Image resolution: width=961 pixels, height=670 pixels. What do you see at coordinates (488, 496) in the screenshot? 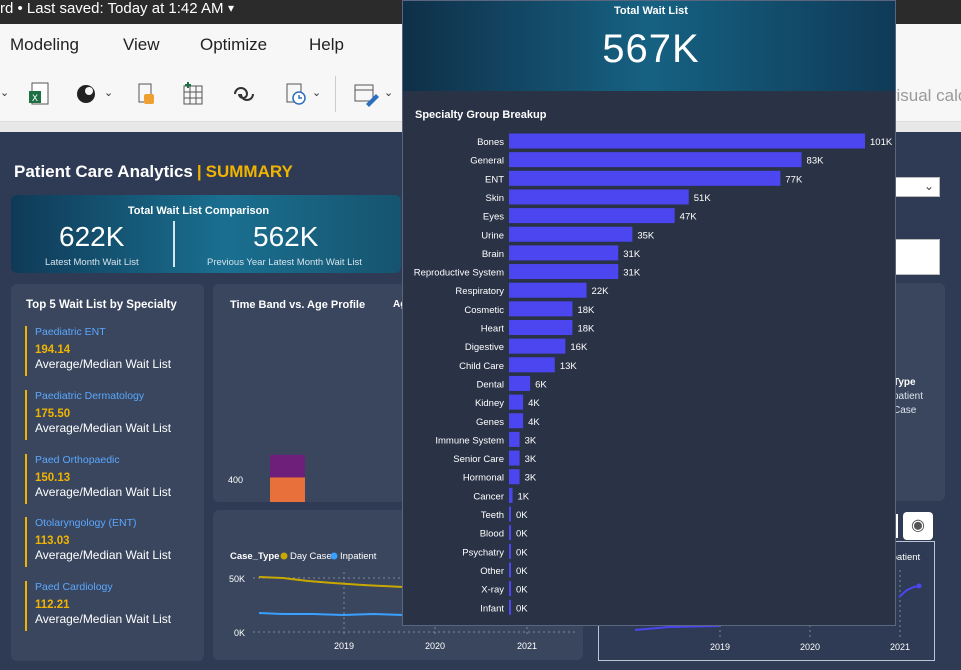
I see `category-label: Cancer` at bounding box center [488, 496].